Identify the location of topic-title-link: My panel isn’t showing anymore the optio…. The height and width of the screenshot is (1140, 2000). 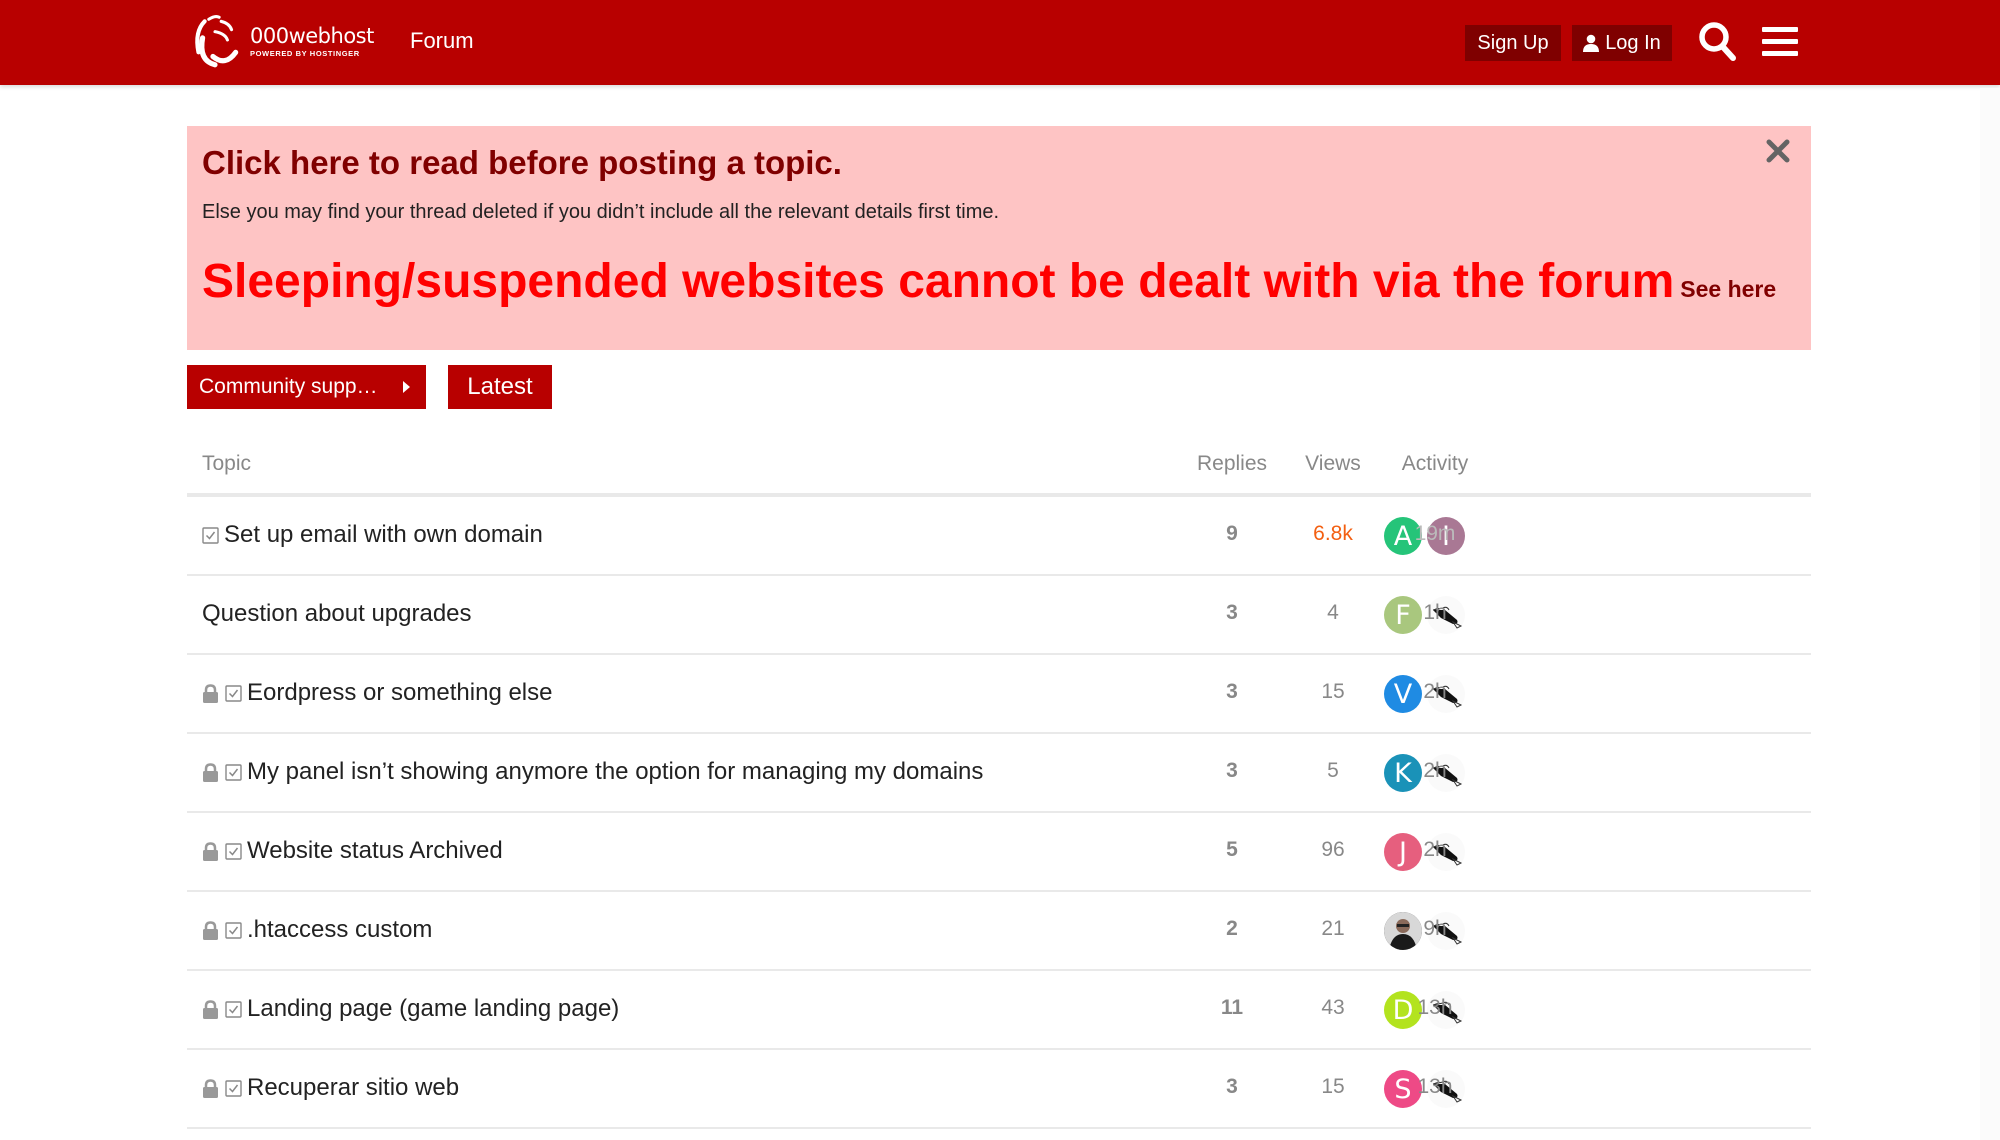
(615, 772).